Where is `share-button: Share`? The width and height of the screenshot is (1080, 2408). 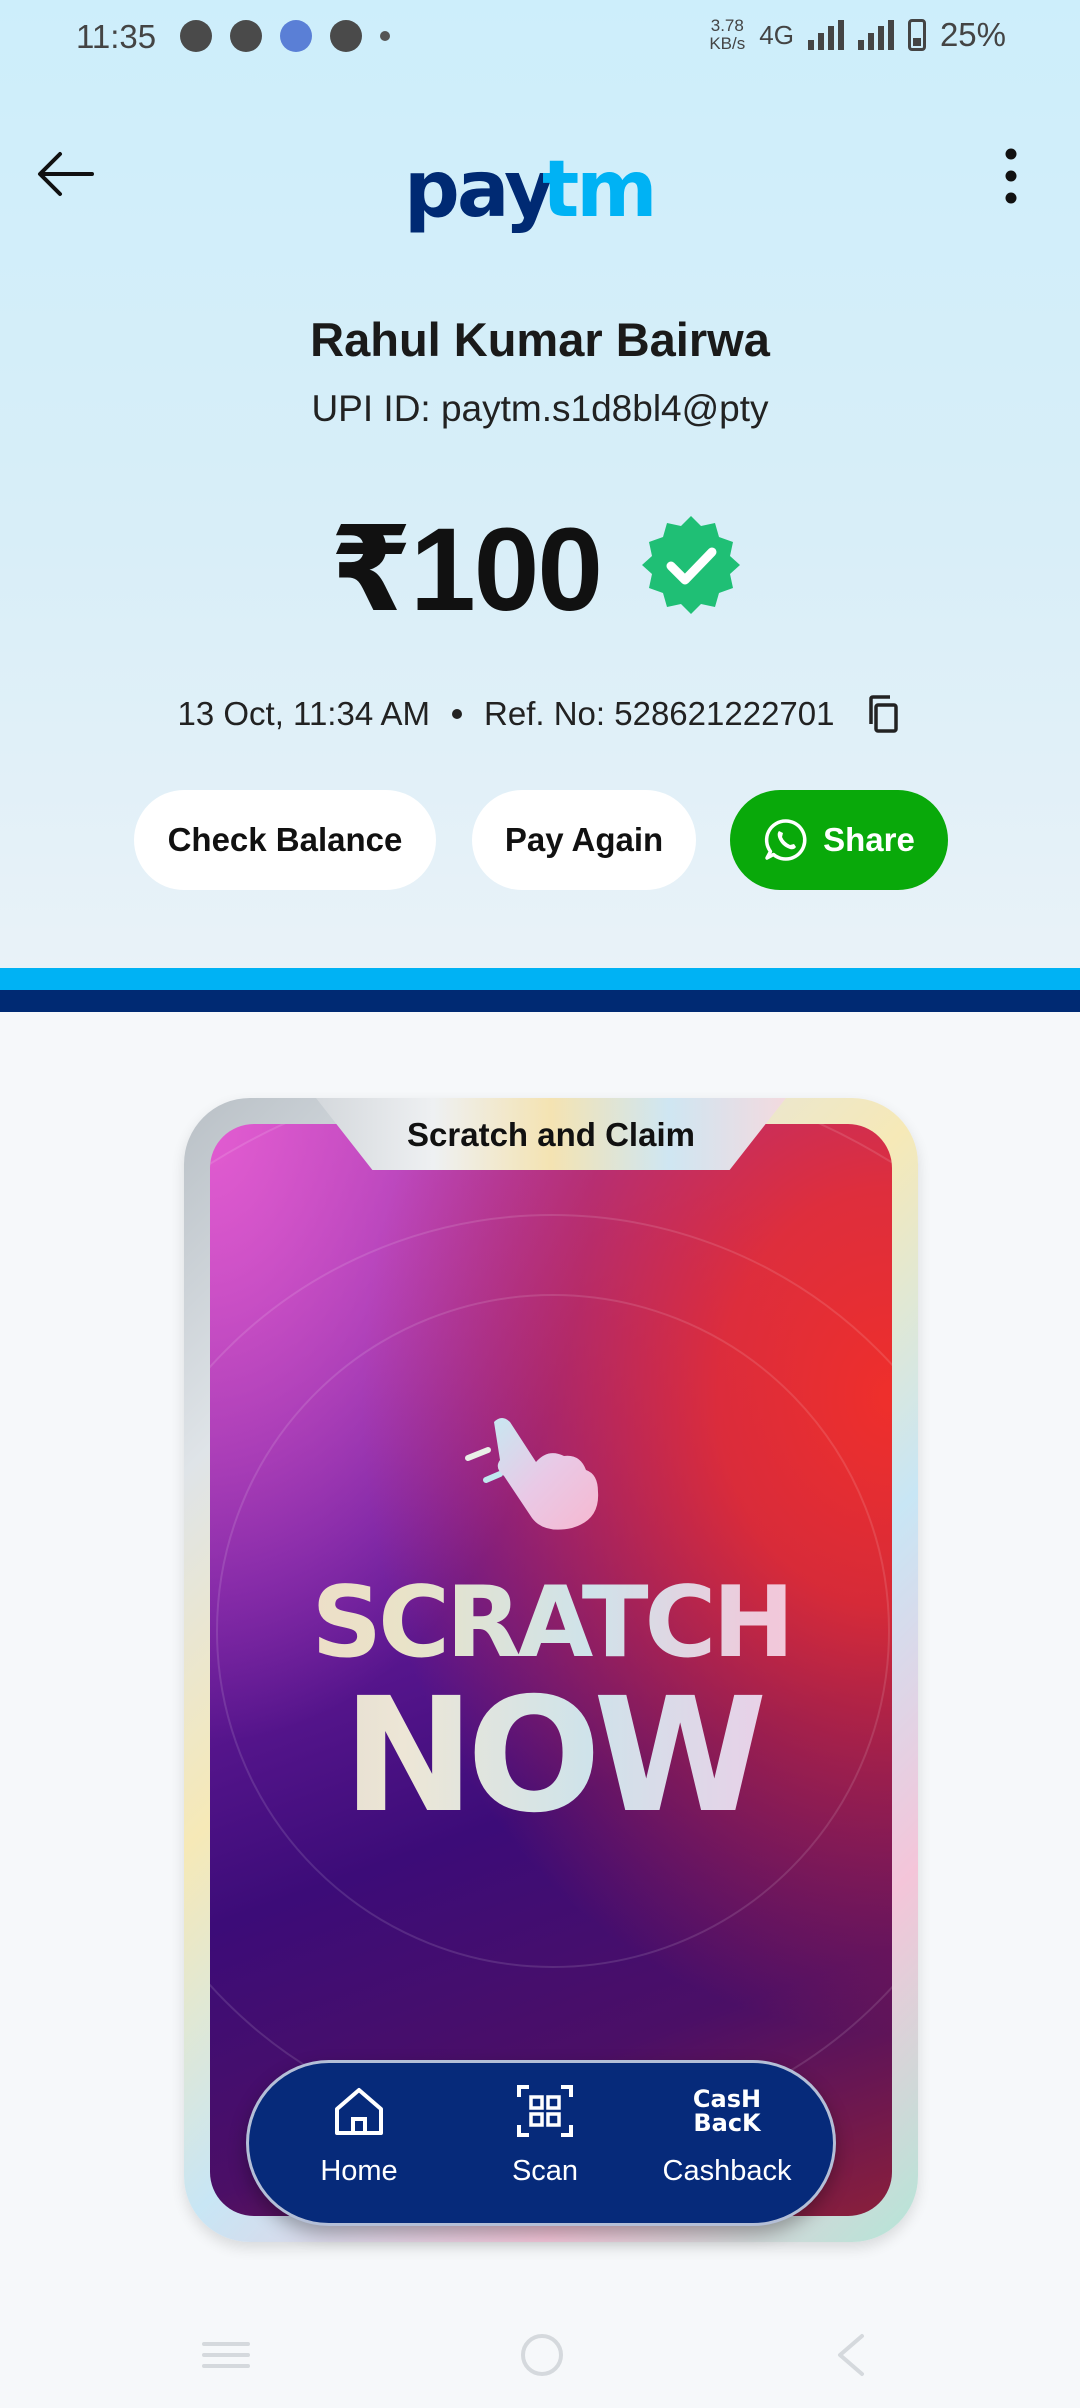 share-button: Share is located at coordinates (839, 840).